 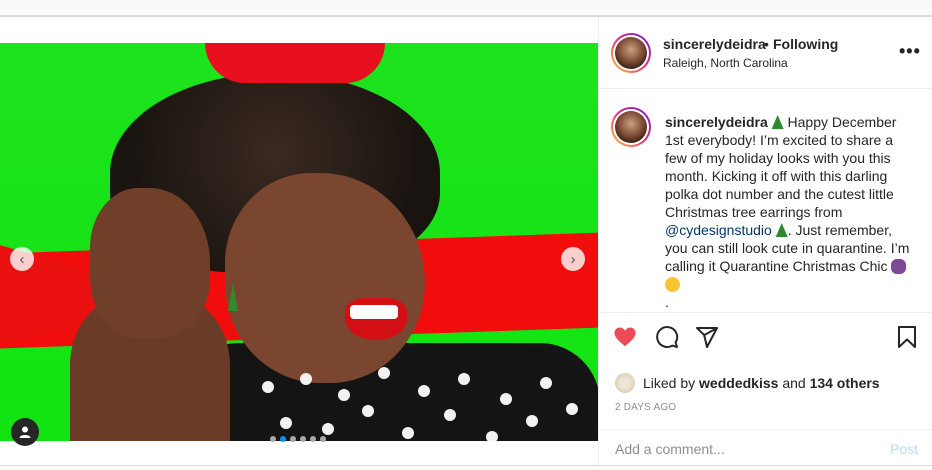 I want to click on smile-emoji, so click(x=672, y=284).